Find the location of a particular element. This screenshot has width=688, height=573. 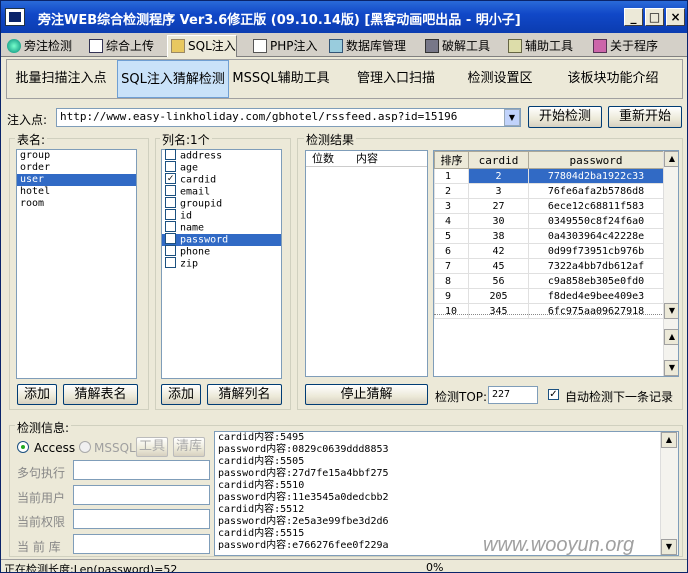

column-item: phone is located at coordinates (221, 251).